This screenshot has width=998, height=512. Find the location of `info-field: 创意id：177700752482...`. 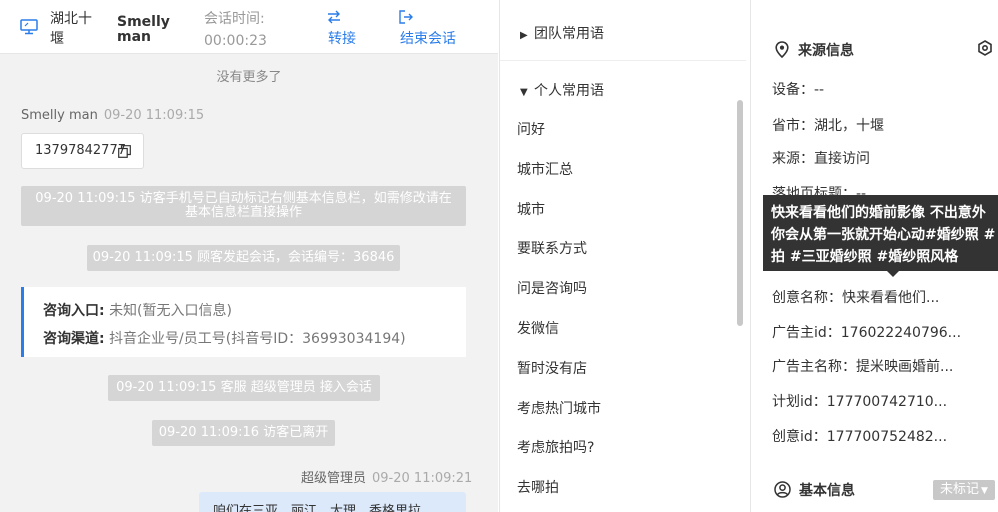

info-field: 创意id：177700752482... is located at coordinates (860, 437).